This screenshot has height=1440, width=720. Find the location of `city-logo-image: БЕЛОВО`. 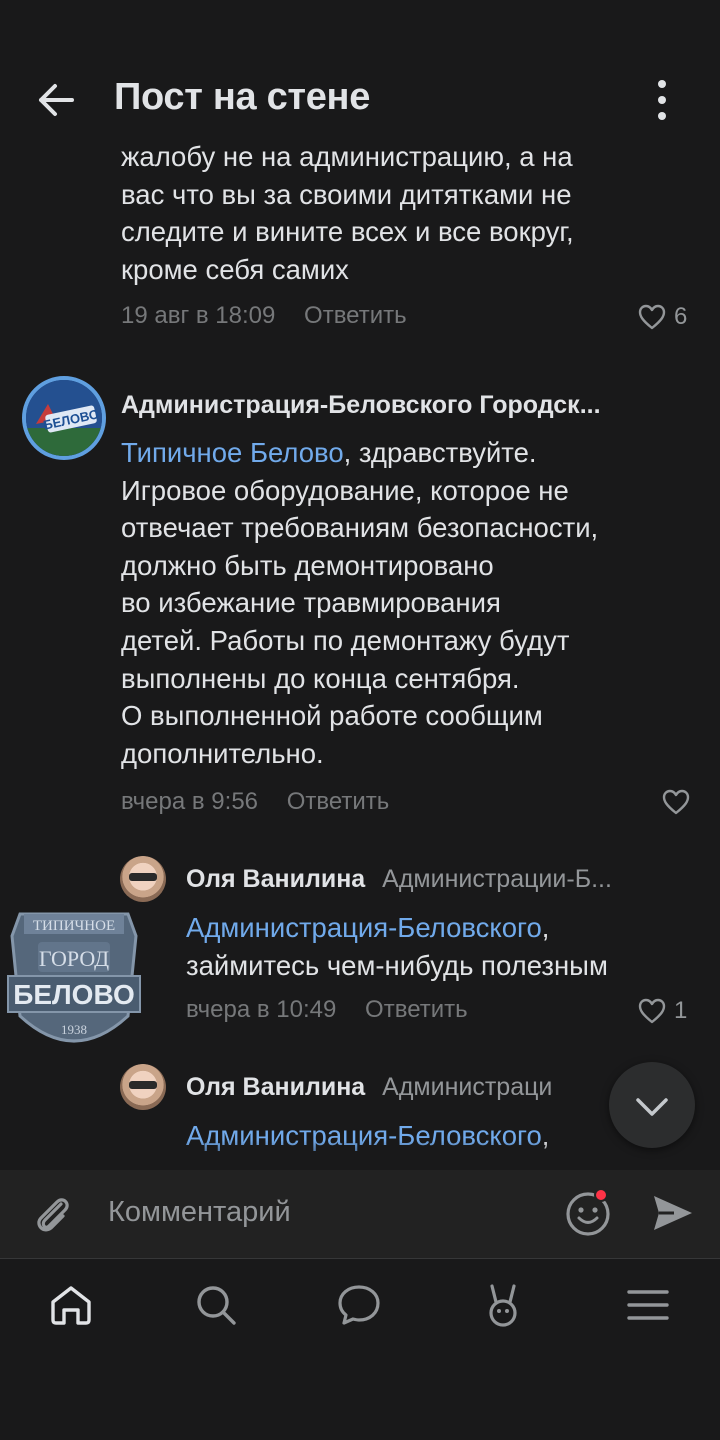

city-logo-image: БЕЛОВО is located at coordinates (64, 418).